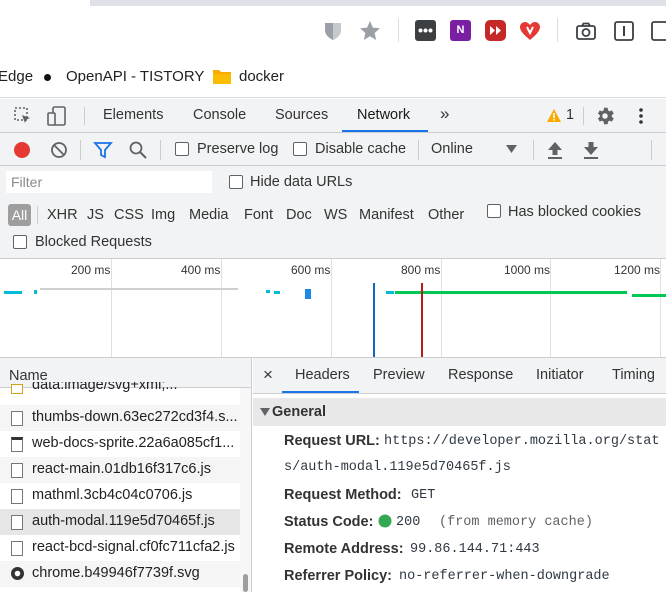 The width and height of the screenshot is (666, 592). What do you see at coordinates (633, 375) in the screenshot?
I see `tab-timing: Timing` at bounding box center [633, 375].